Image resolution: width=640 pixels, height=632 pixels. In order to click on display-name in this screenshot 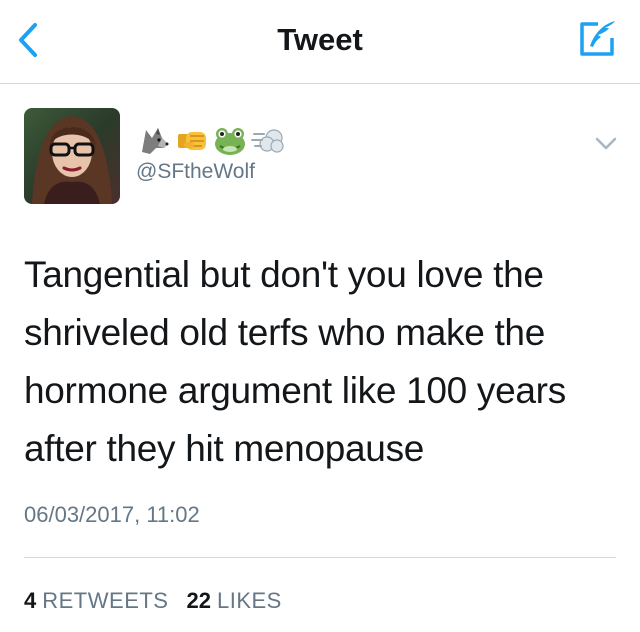, I will do `click(211, 140)`.